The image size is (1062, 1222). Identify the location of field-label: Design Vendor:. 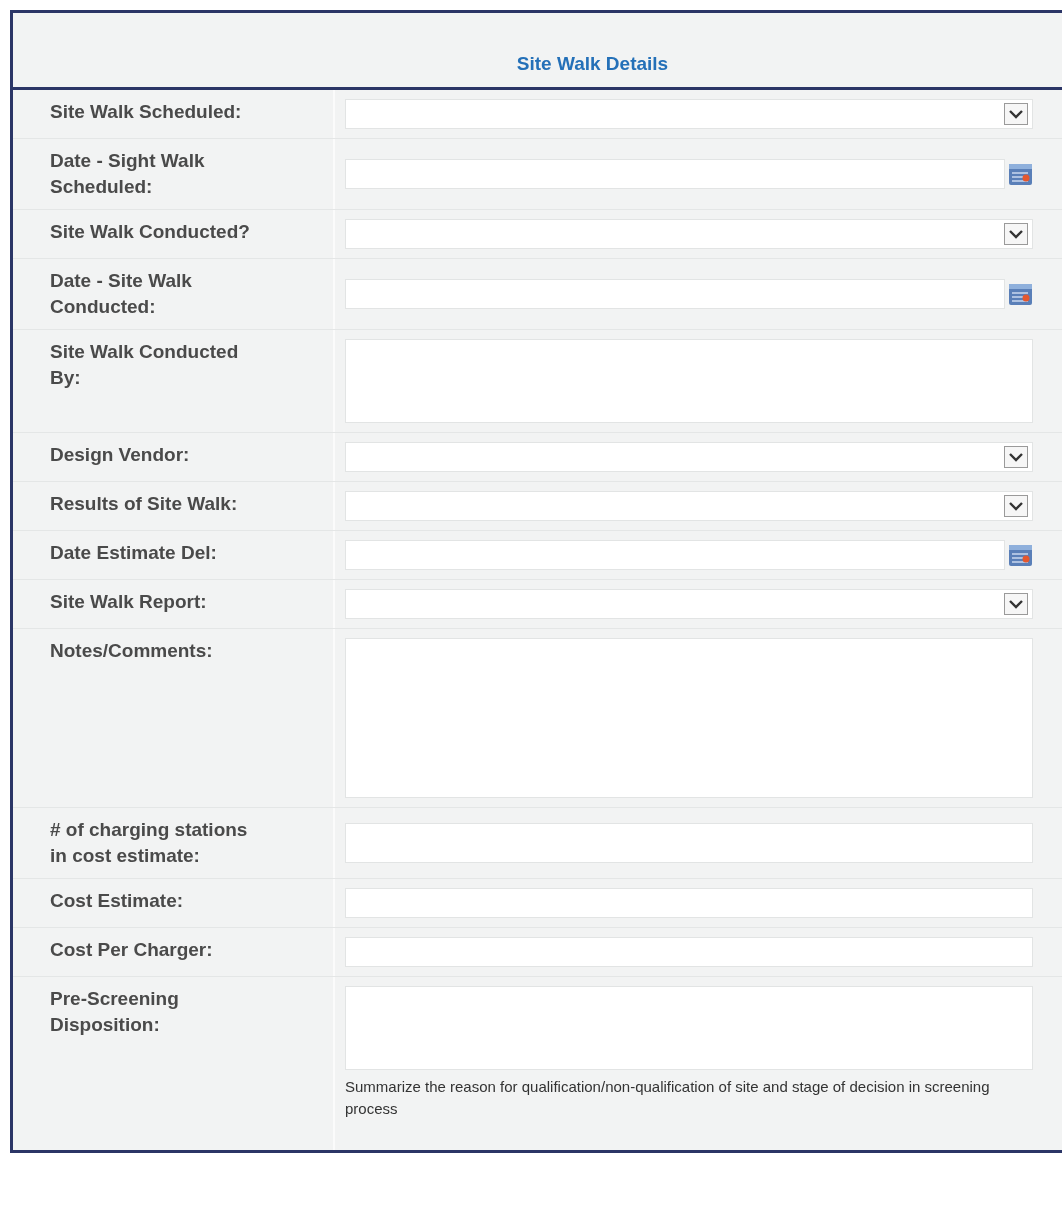
(120, 454).